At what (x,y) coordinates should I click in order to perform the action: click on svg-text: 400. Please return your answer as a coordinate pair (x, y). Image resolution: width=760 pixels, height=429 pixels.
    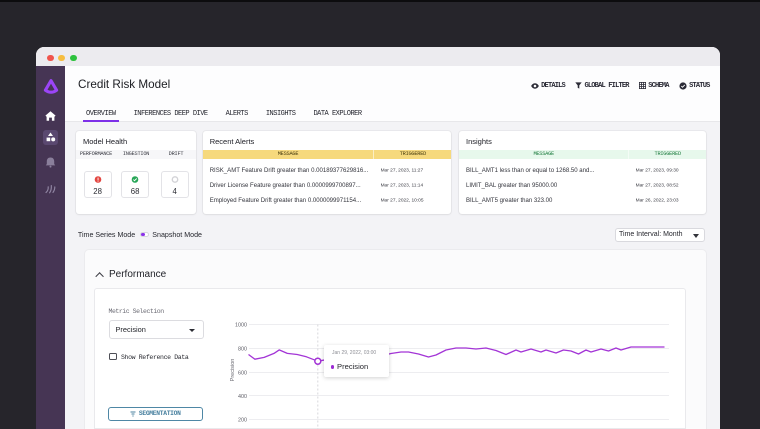
    Looking at the image, I should click on (242, 397).